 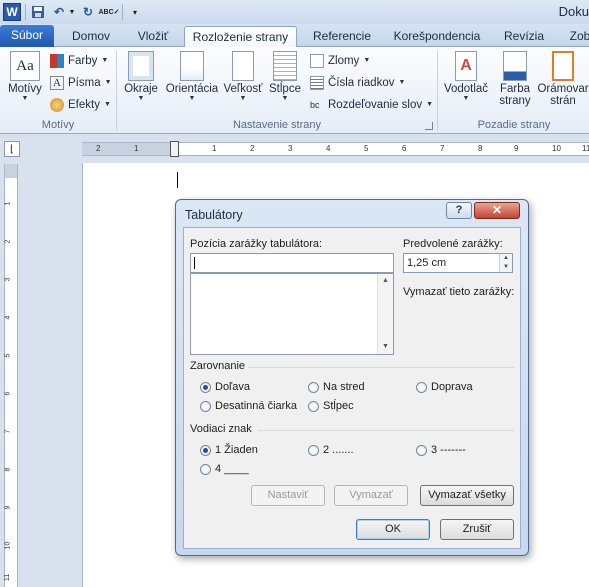 I want to click on spinner-arrows: ▲ ▼, so click(x=505, y=263).